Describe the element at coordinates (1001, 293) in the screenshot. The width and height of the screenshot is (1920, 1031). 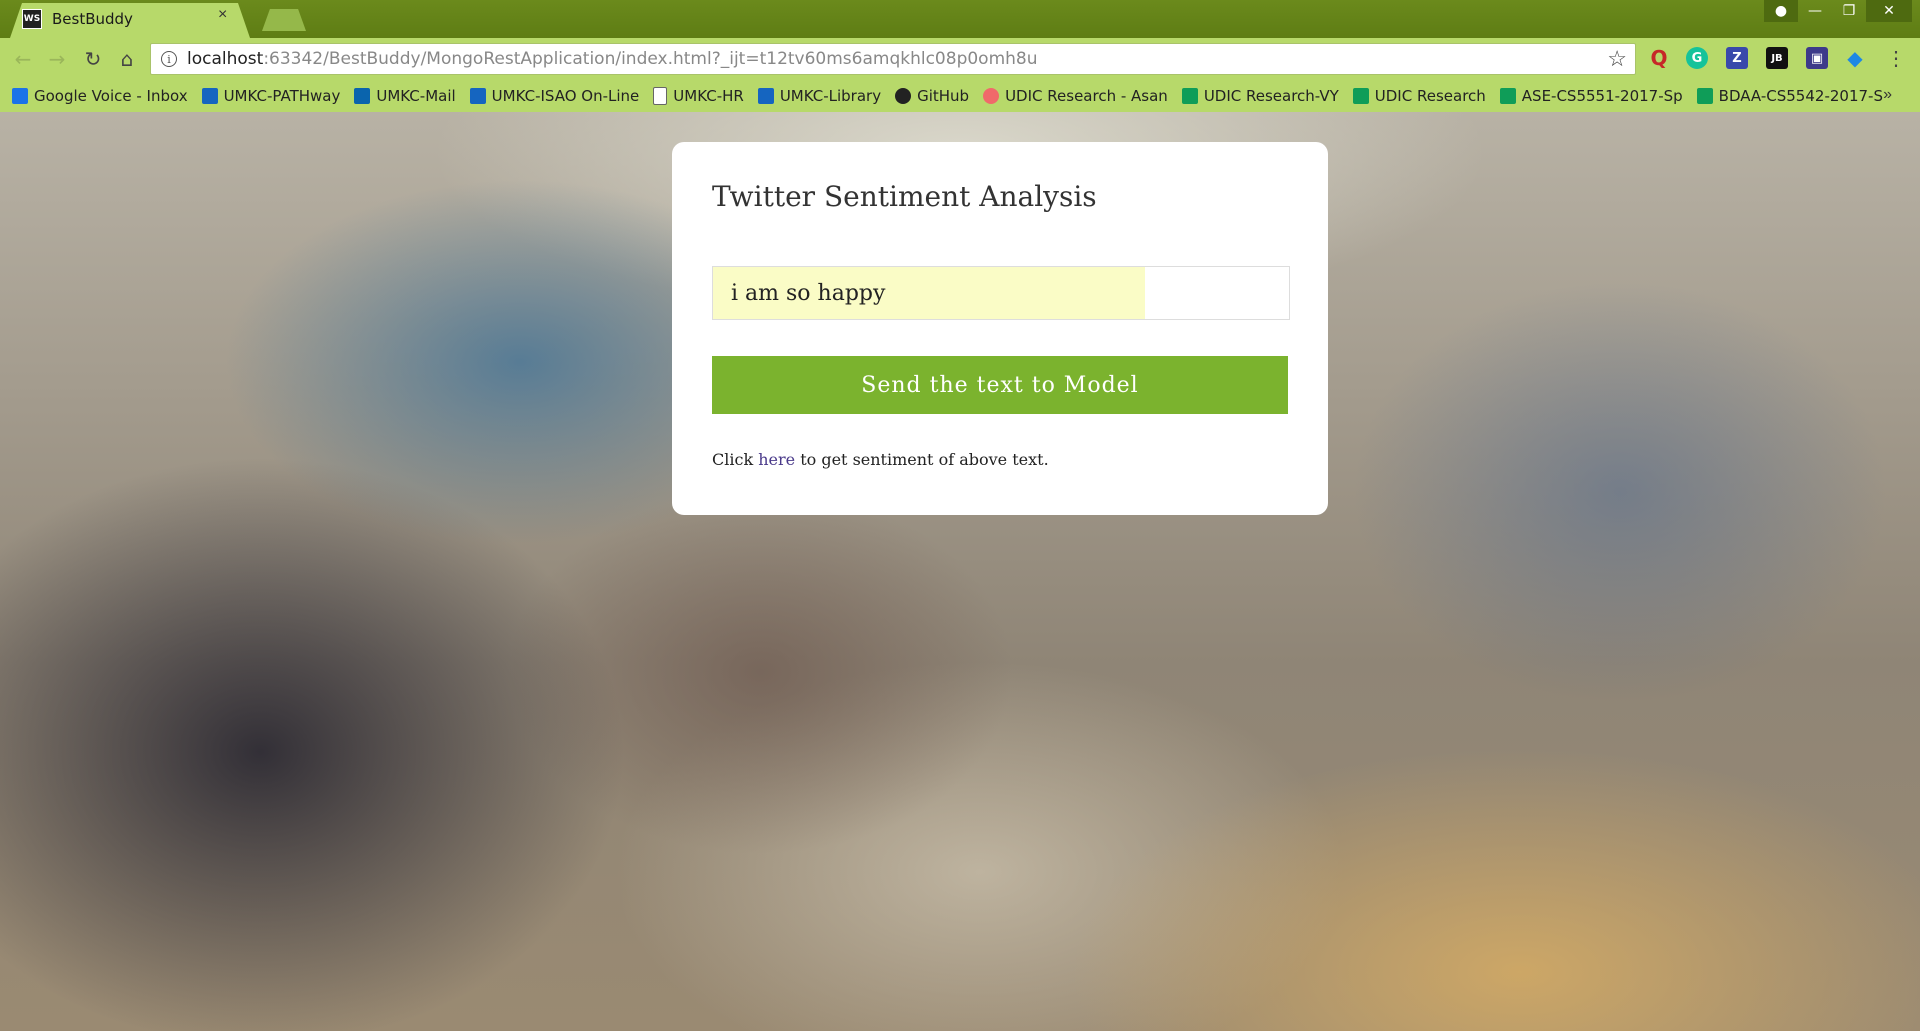
I see `tweet-text-input` at that location.